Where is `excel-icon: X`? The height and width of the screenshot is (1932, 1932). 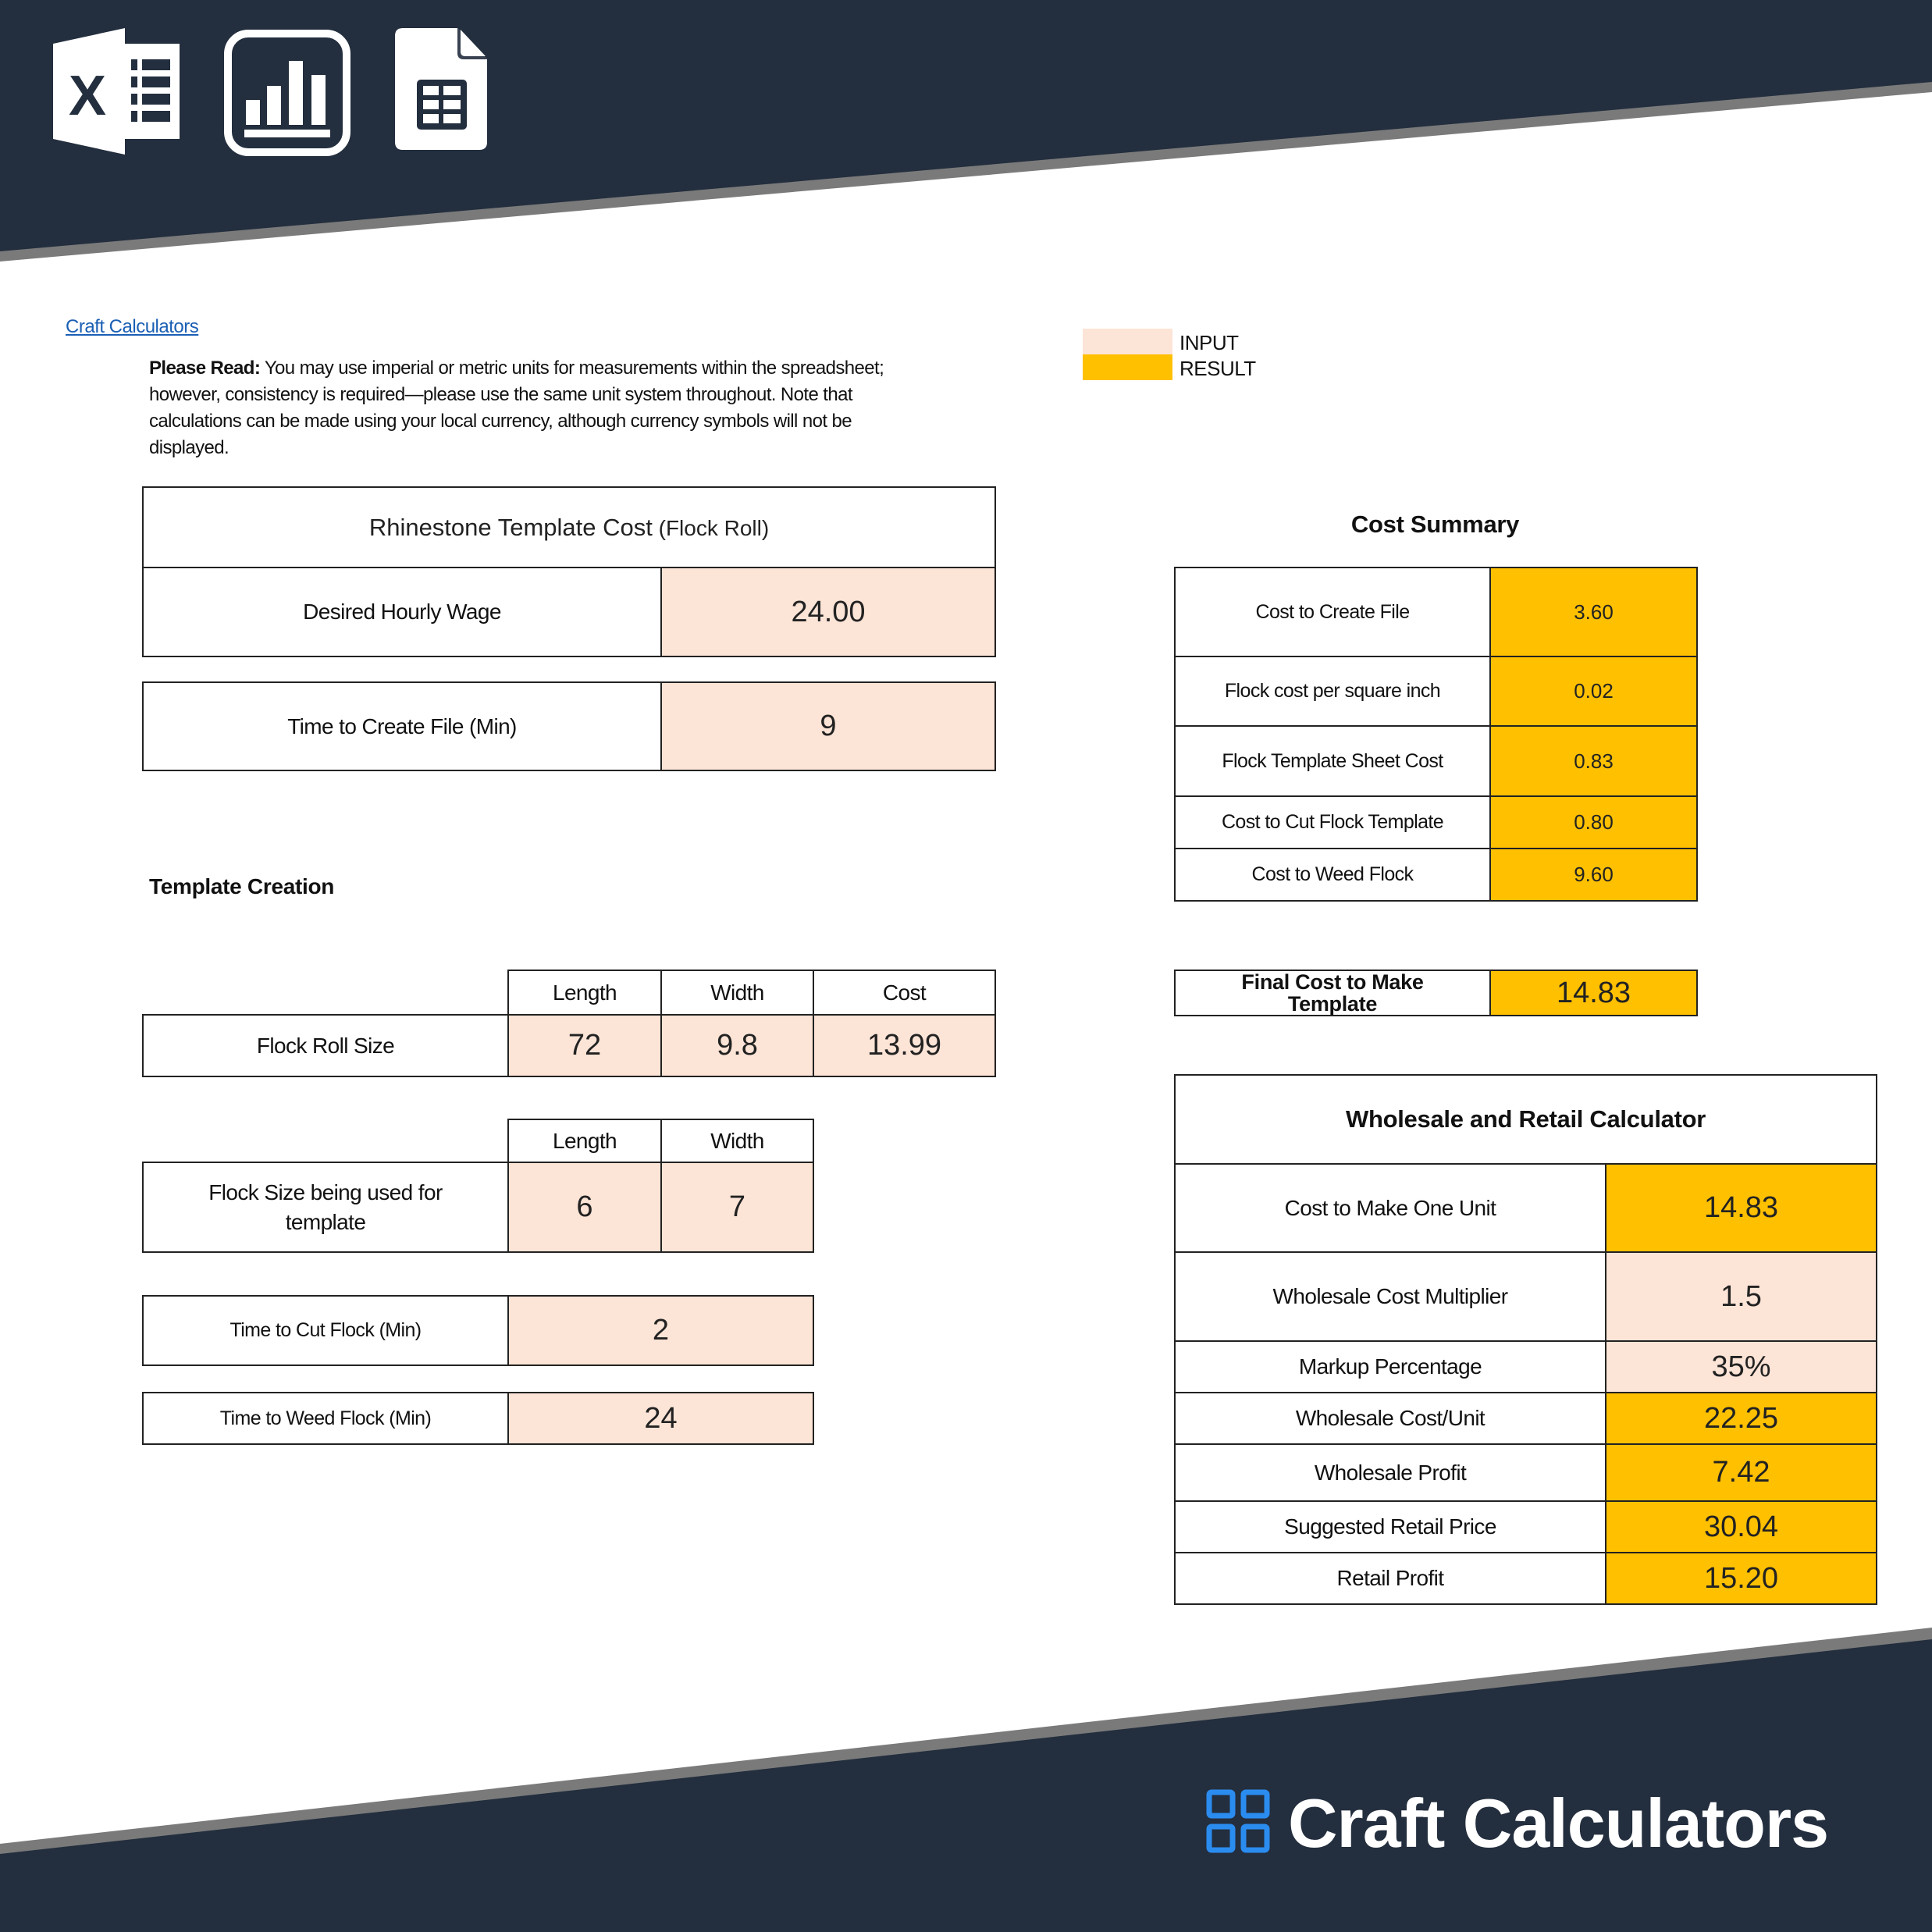
excel-icon: X is located at coordinates (116, 91).